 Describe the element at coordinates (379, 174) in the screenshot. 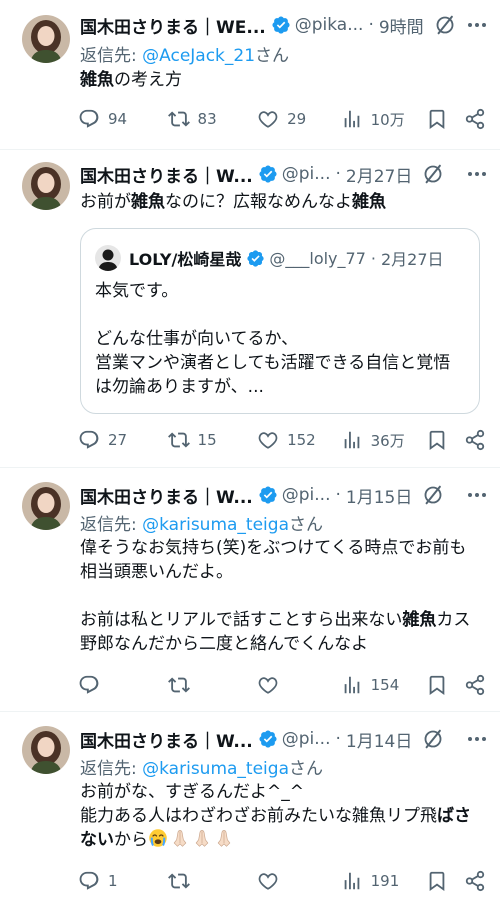

I see `timestamp: 2月27日` at that location.